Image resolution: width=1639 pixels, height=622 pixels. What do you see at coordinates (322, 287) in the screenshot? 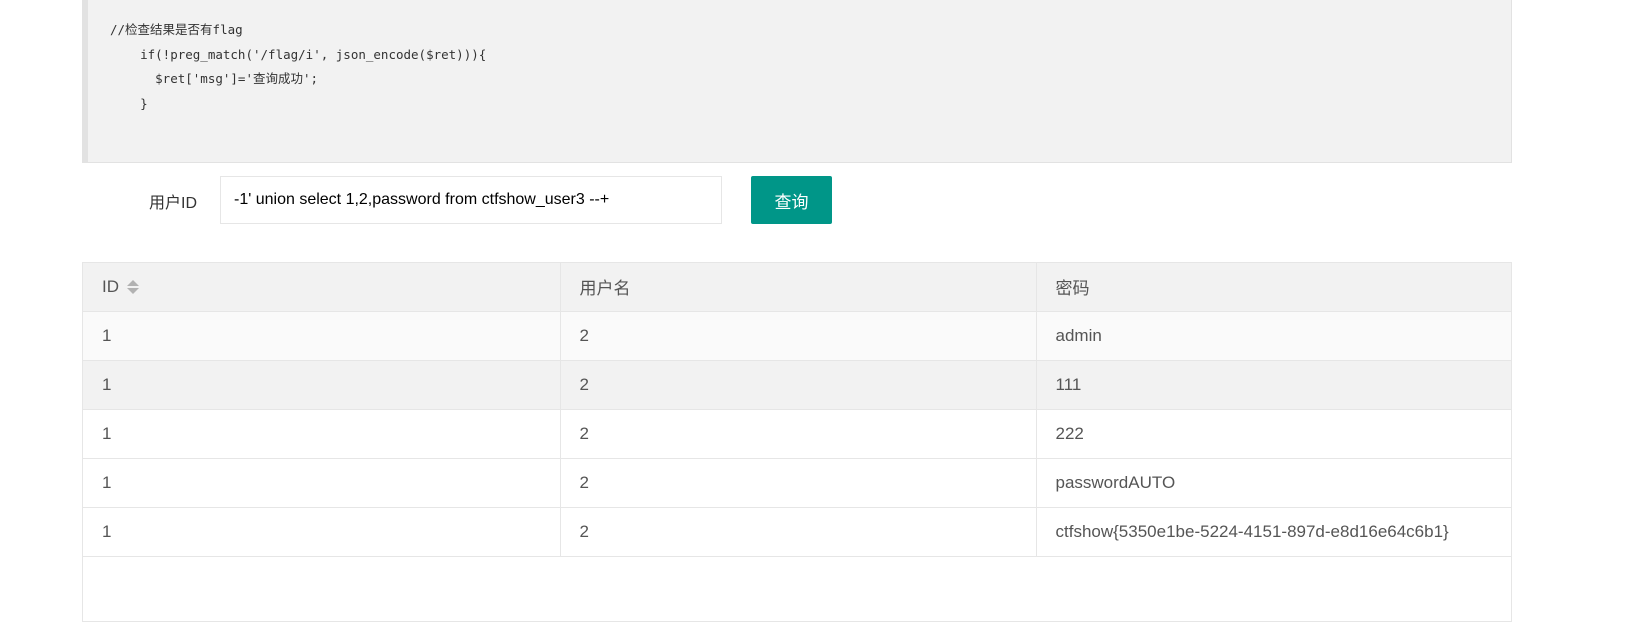
I see `column-header-id: ID` at bounding box center [322, 287].